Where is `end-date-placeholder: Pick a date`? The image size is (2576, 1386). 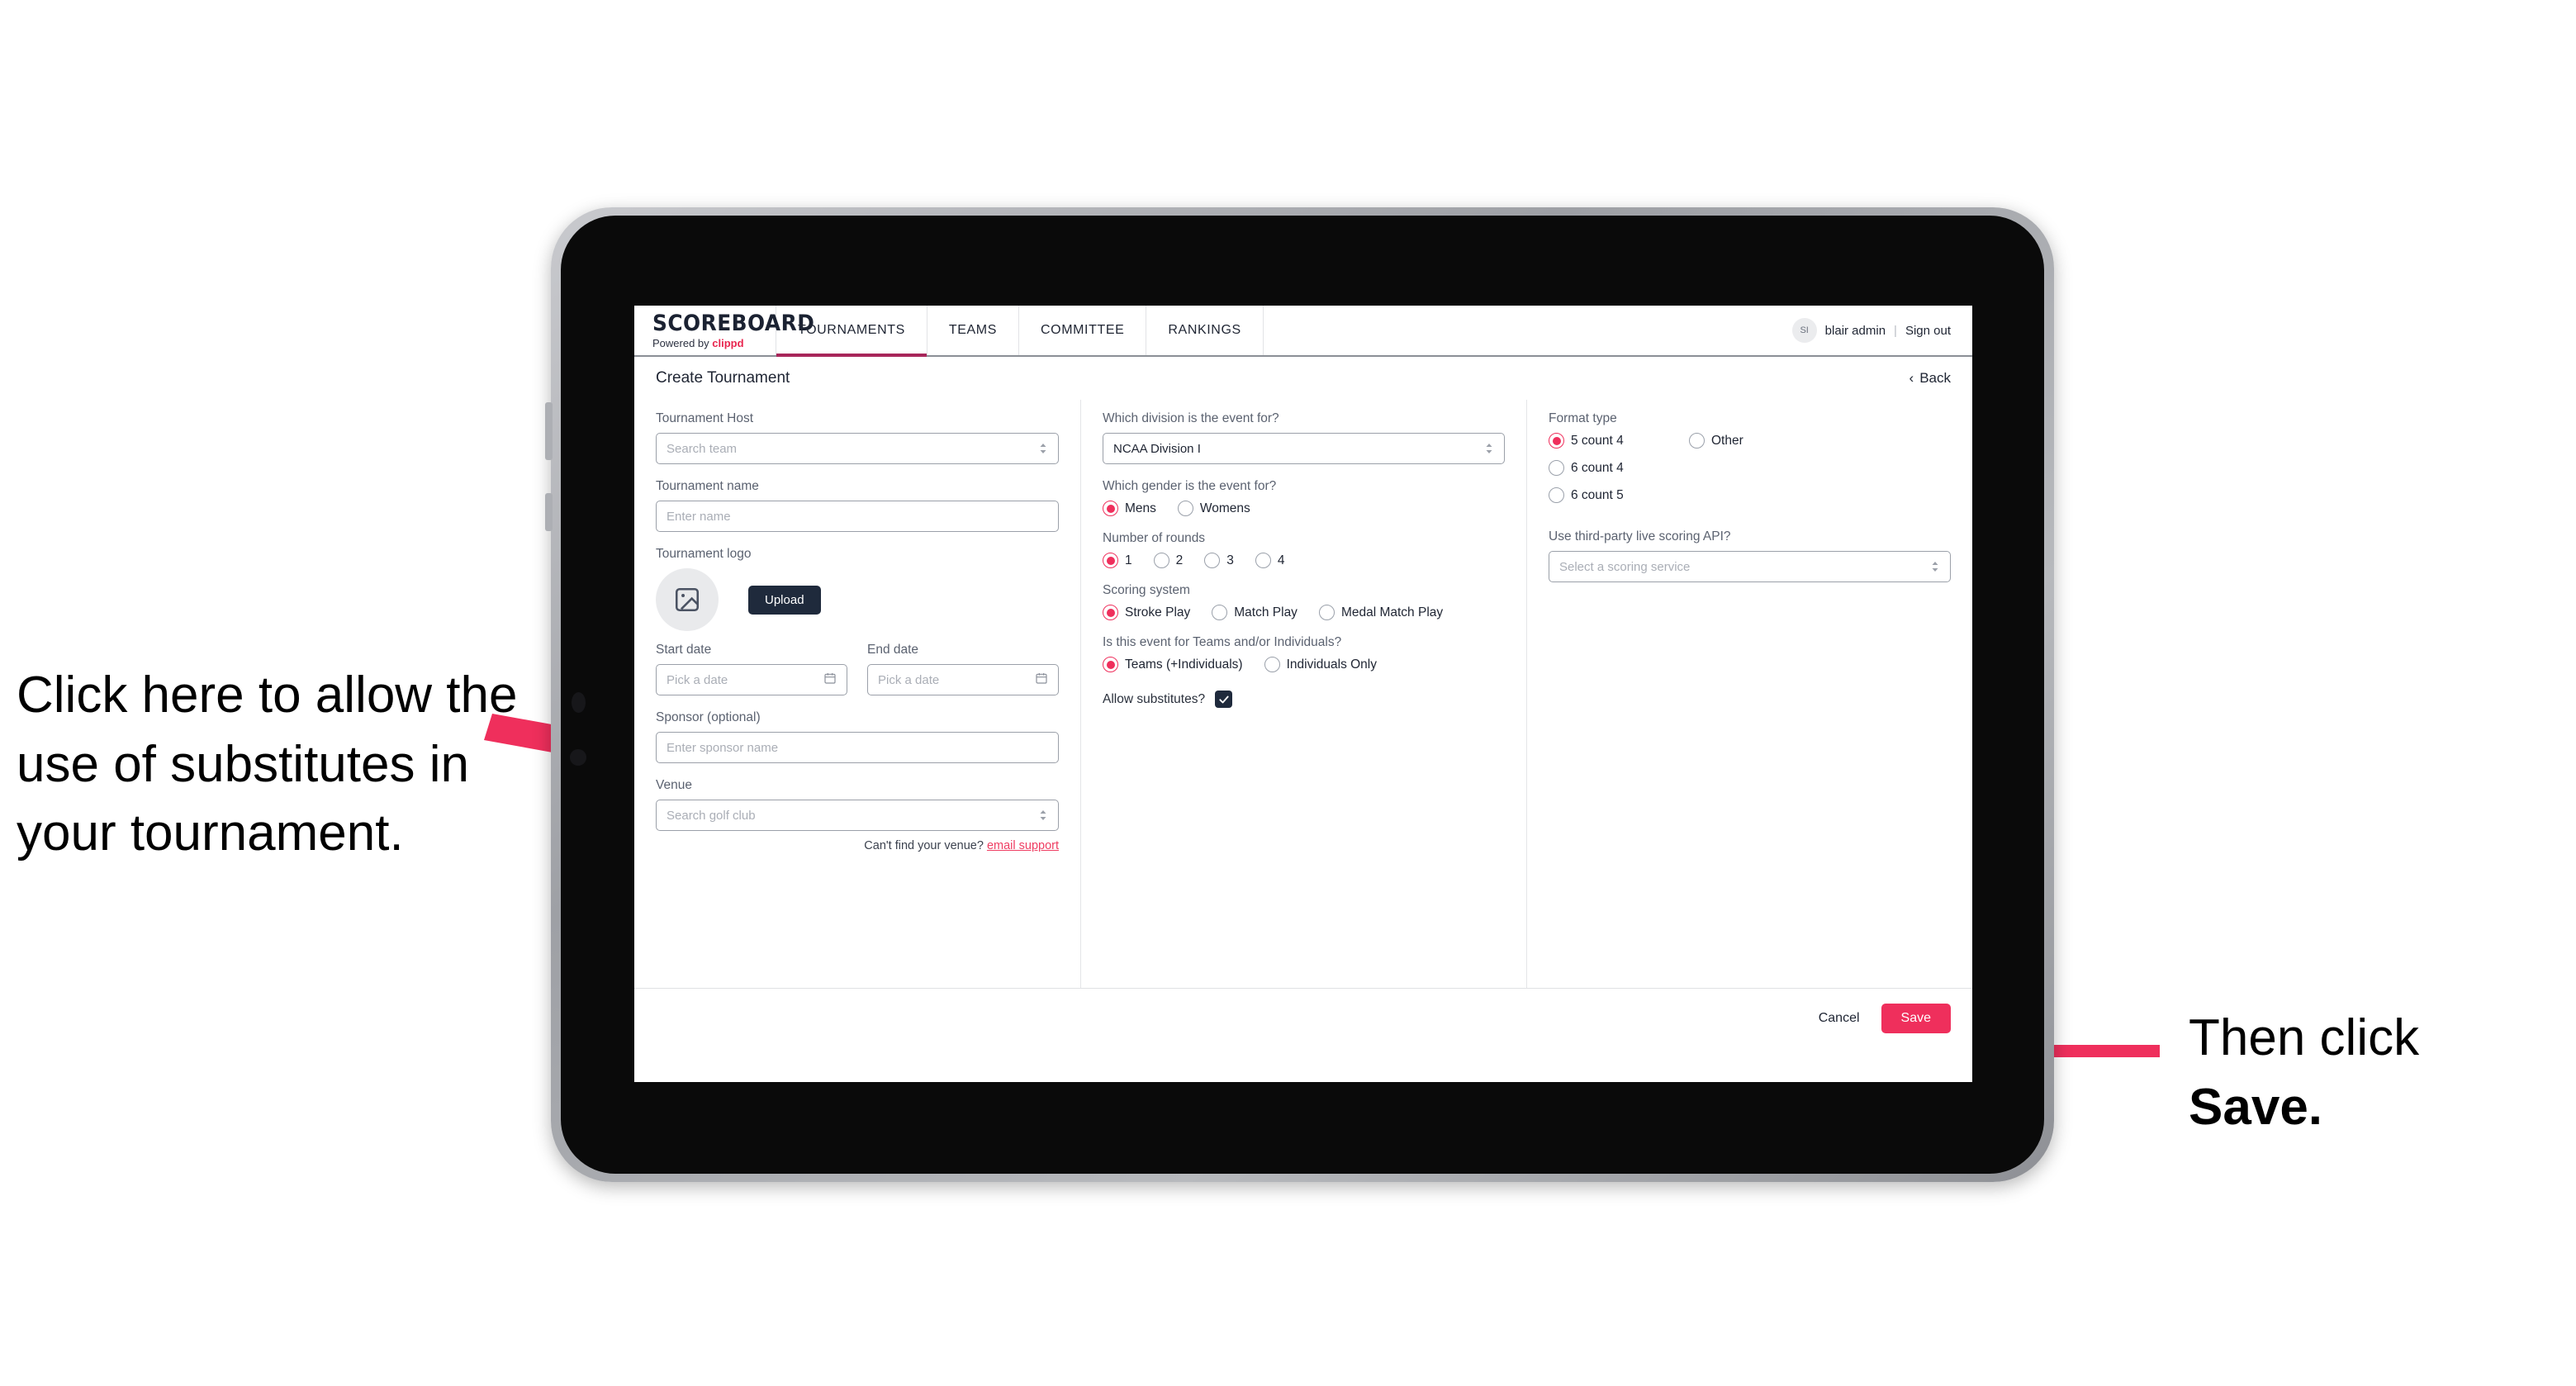 end-date-placeholder: Pick a date is located at coordinates (909, 679).